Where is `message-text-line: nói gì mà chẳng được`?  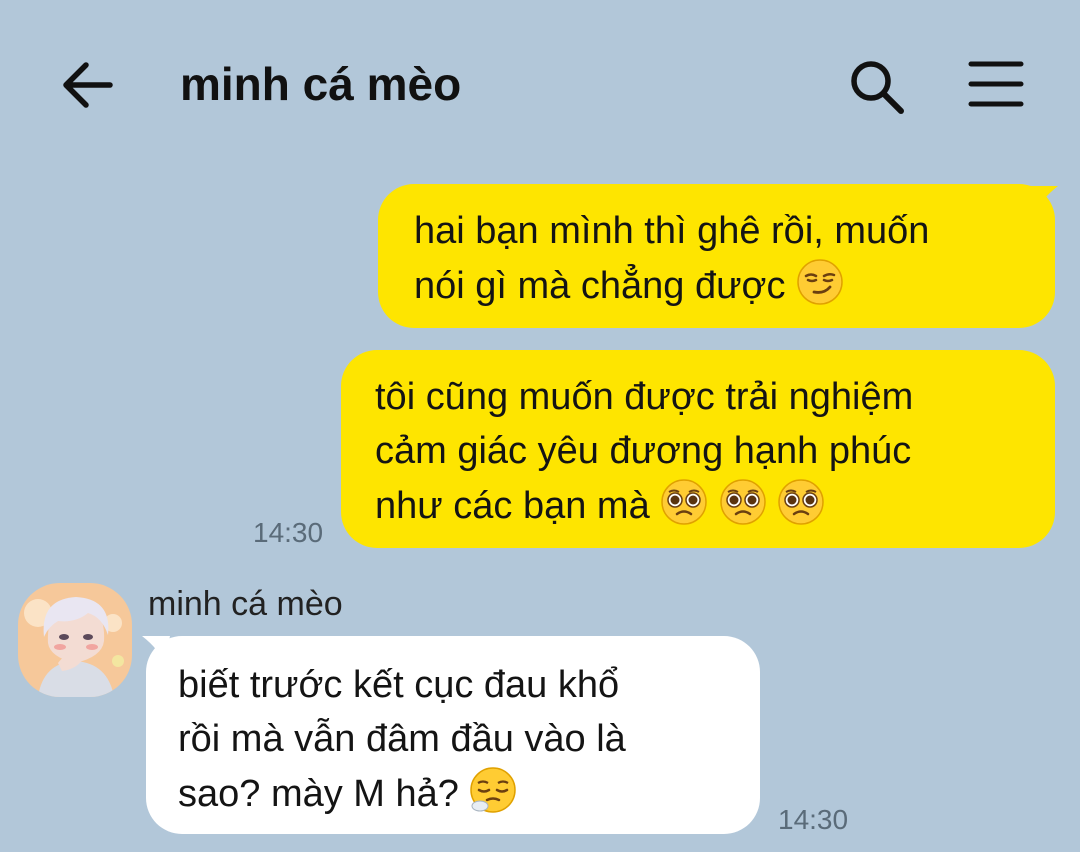
message-text-line: nói gì mà chẳng được is located at coordinates (600, 286).